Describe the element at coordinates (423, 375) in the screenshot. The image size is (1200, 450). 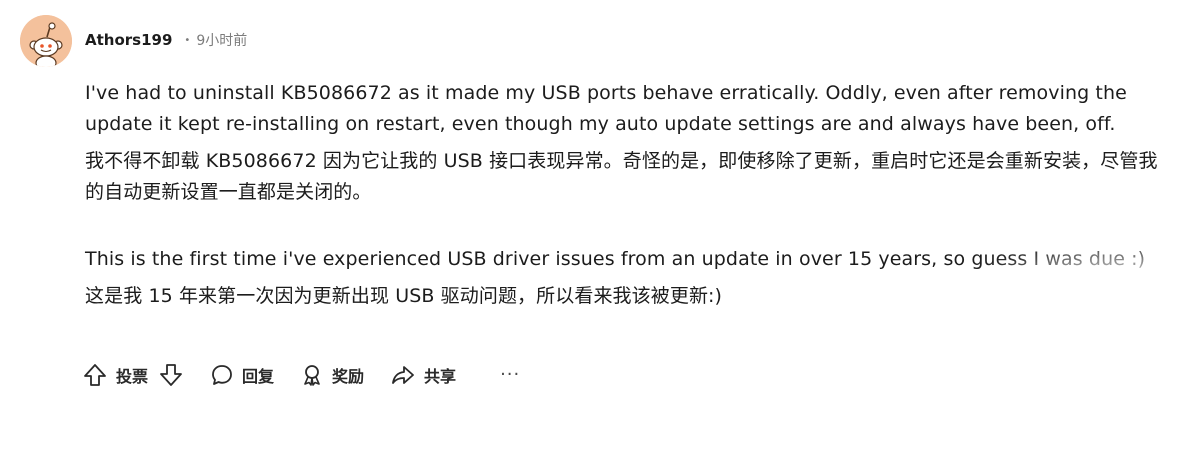
I see `share-button: 共享` at that location.